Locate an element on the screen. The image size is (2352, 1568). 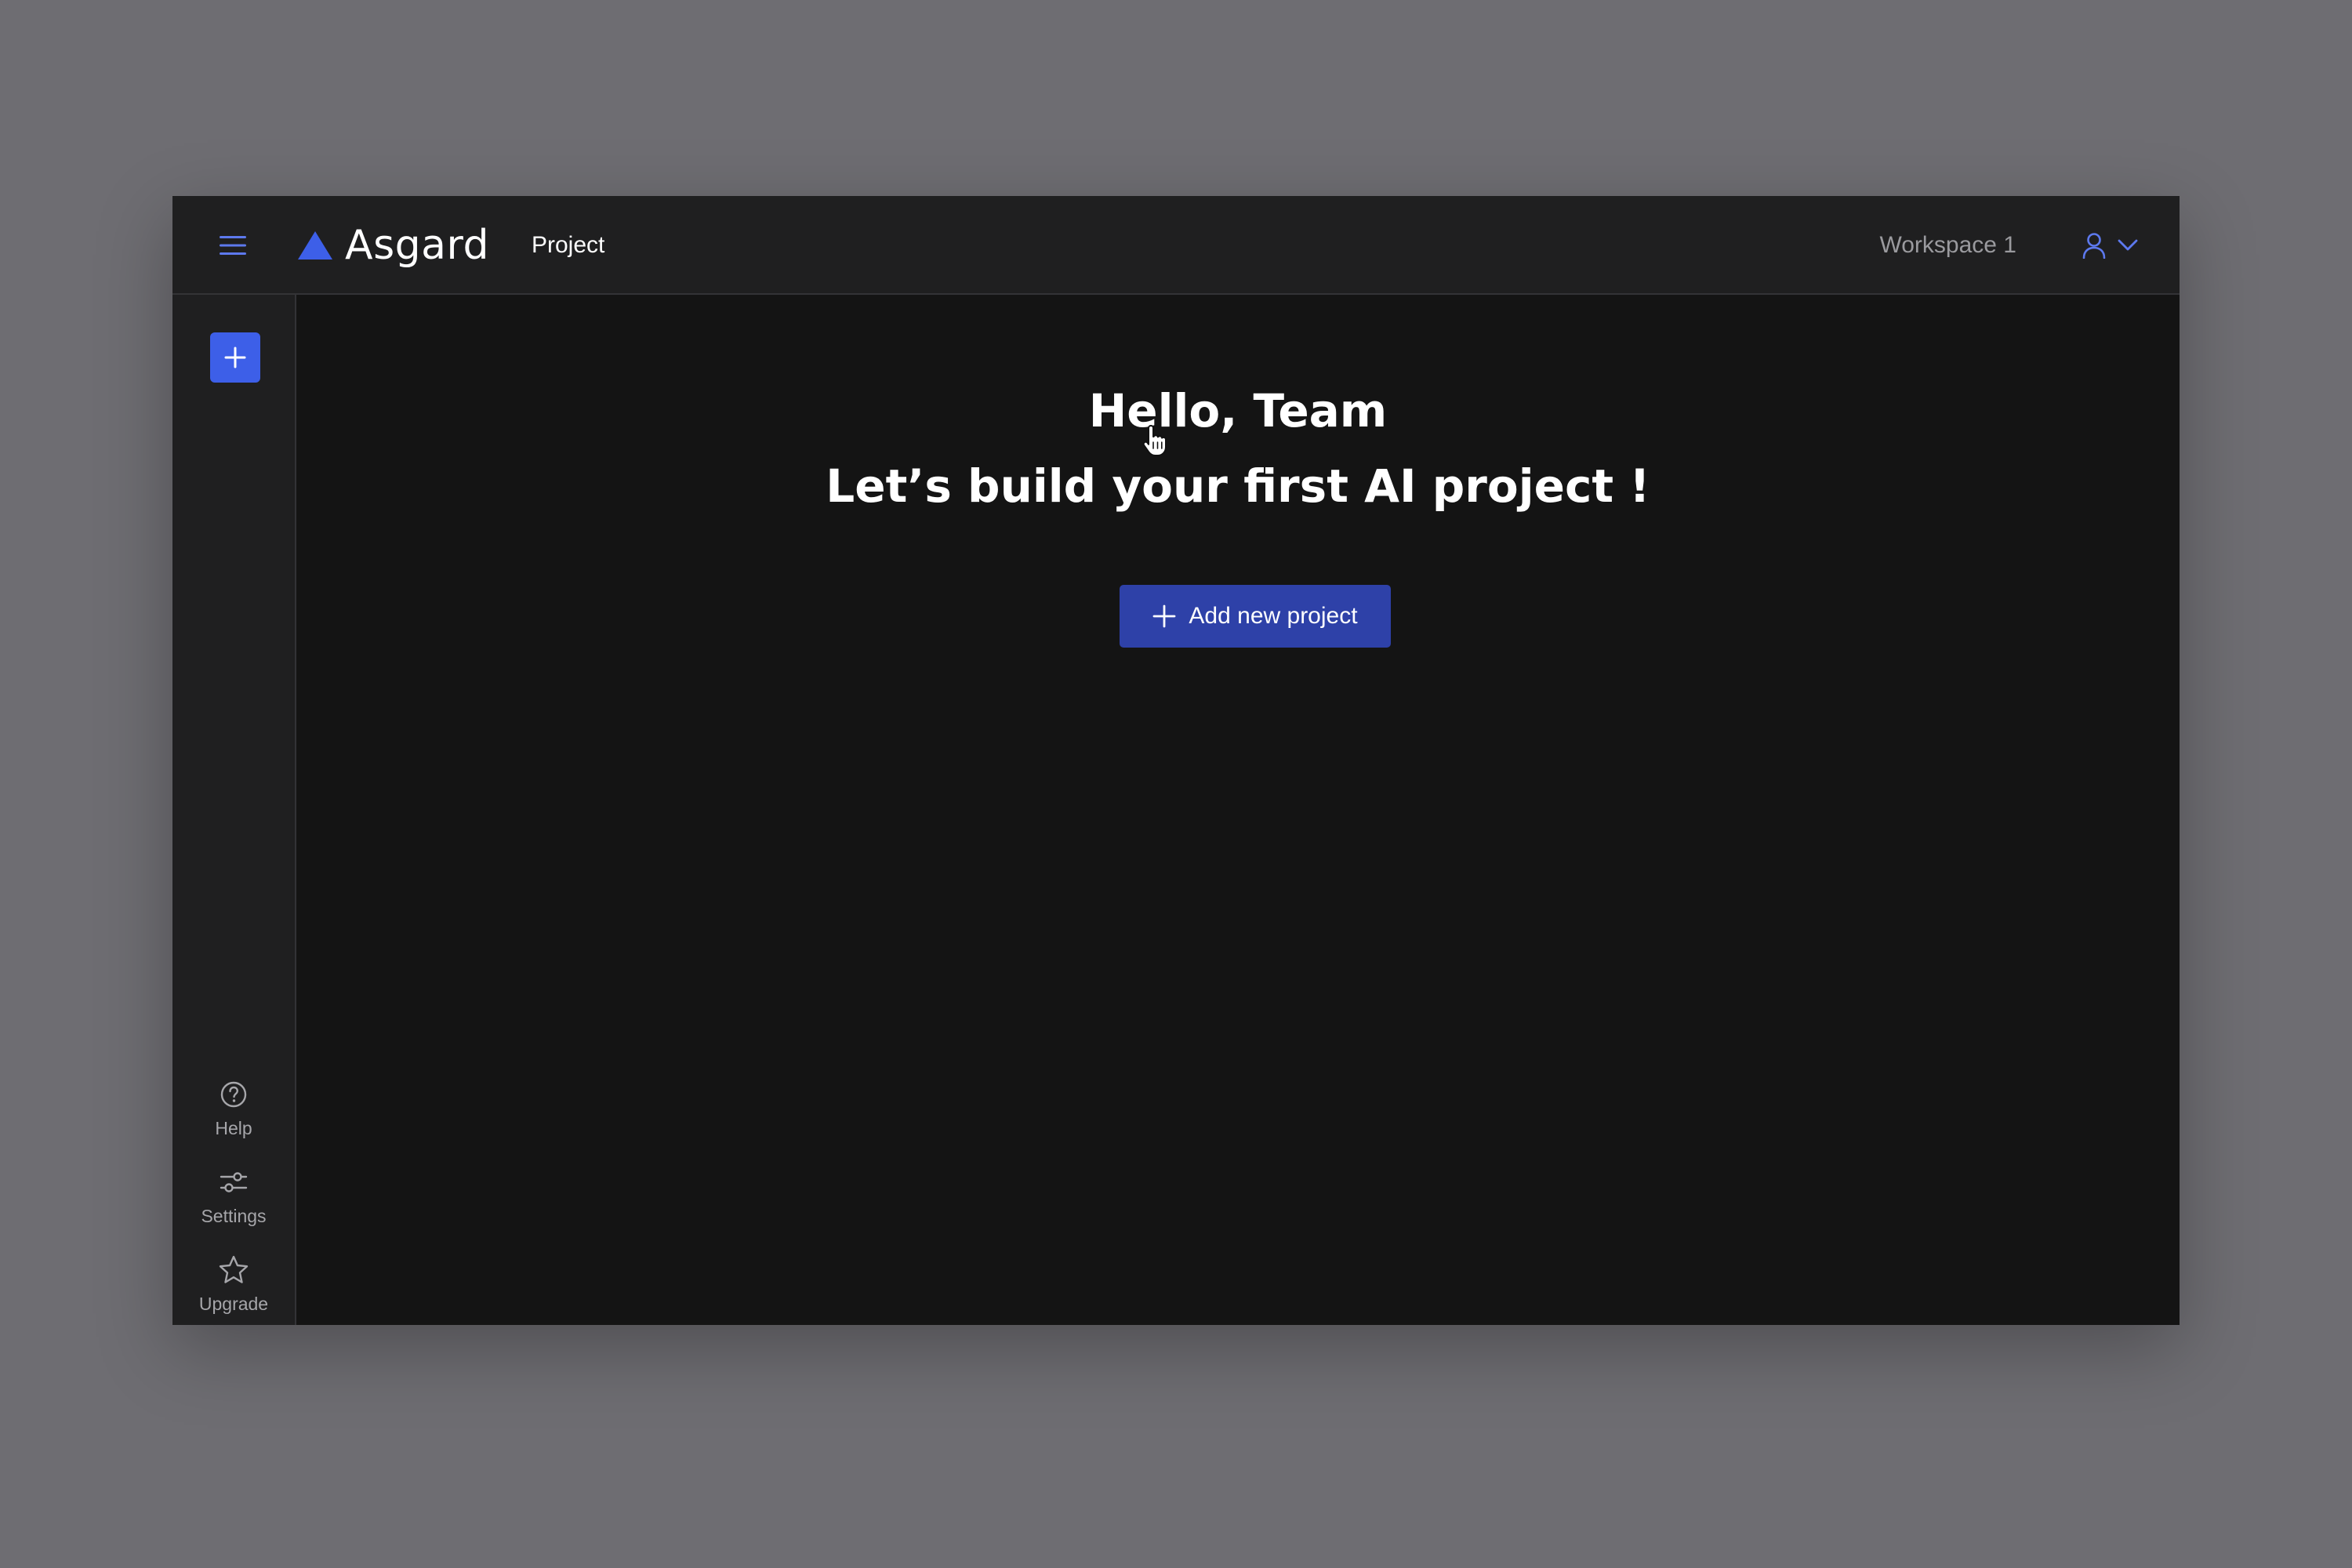
add-new-project-button: Add new project is located at coordinates (1255, 616).